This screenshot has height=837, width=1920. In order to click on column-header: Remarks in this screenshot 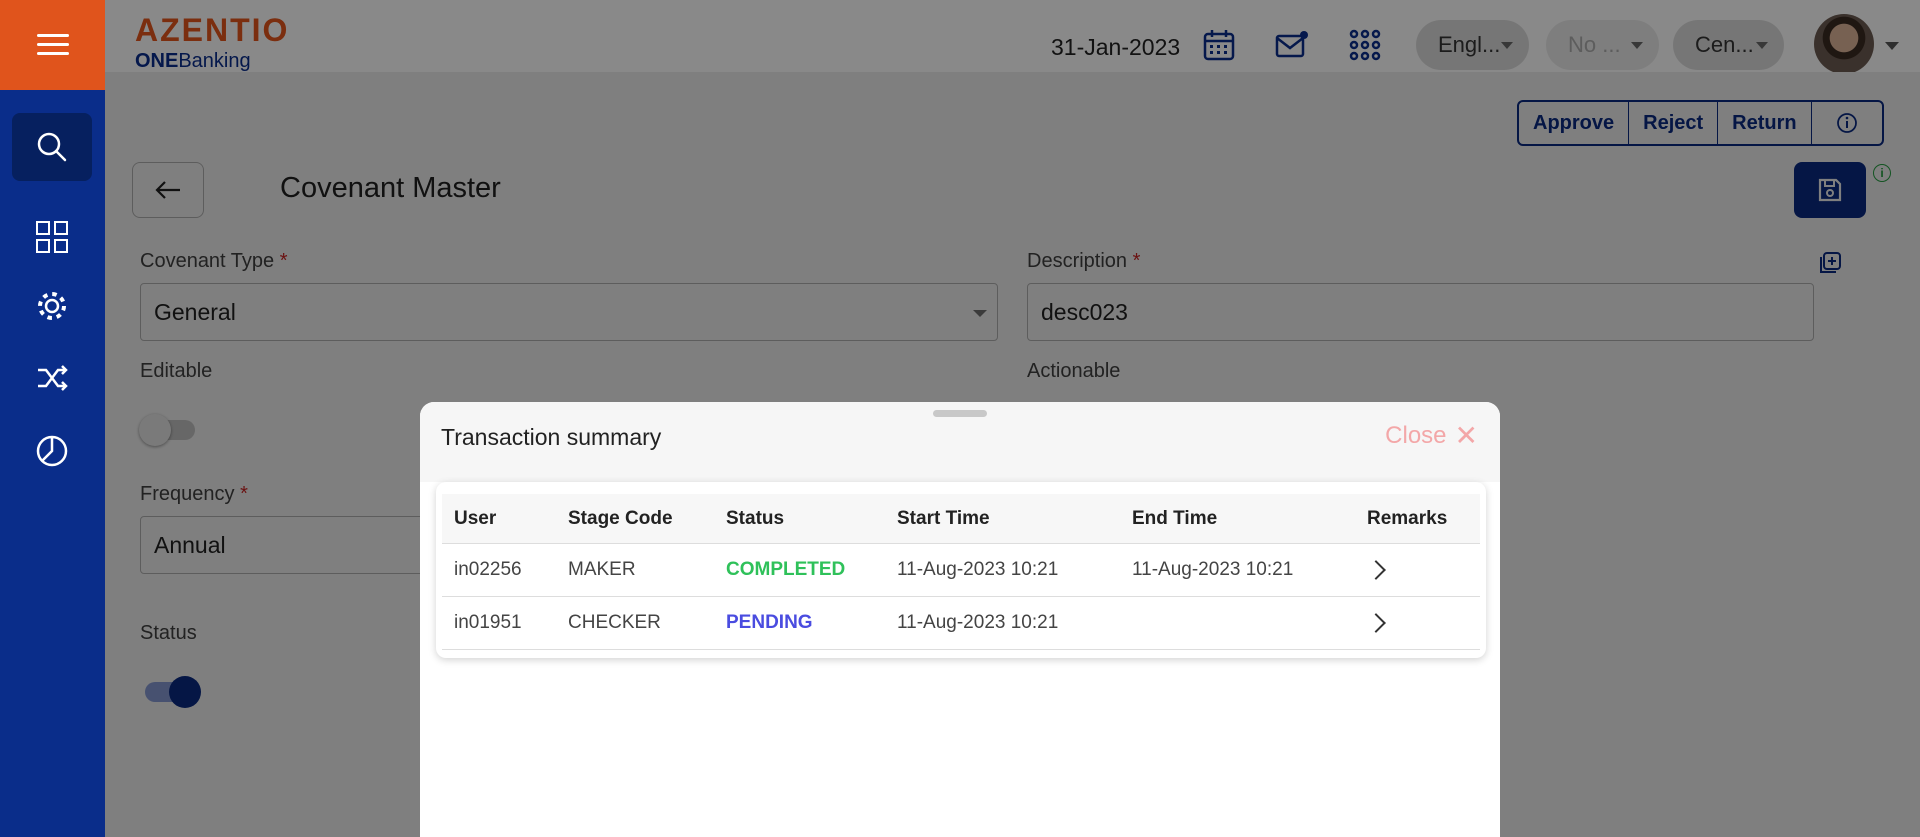, I will do `click(1407, 518)`.